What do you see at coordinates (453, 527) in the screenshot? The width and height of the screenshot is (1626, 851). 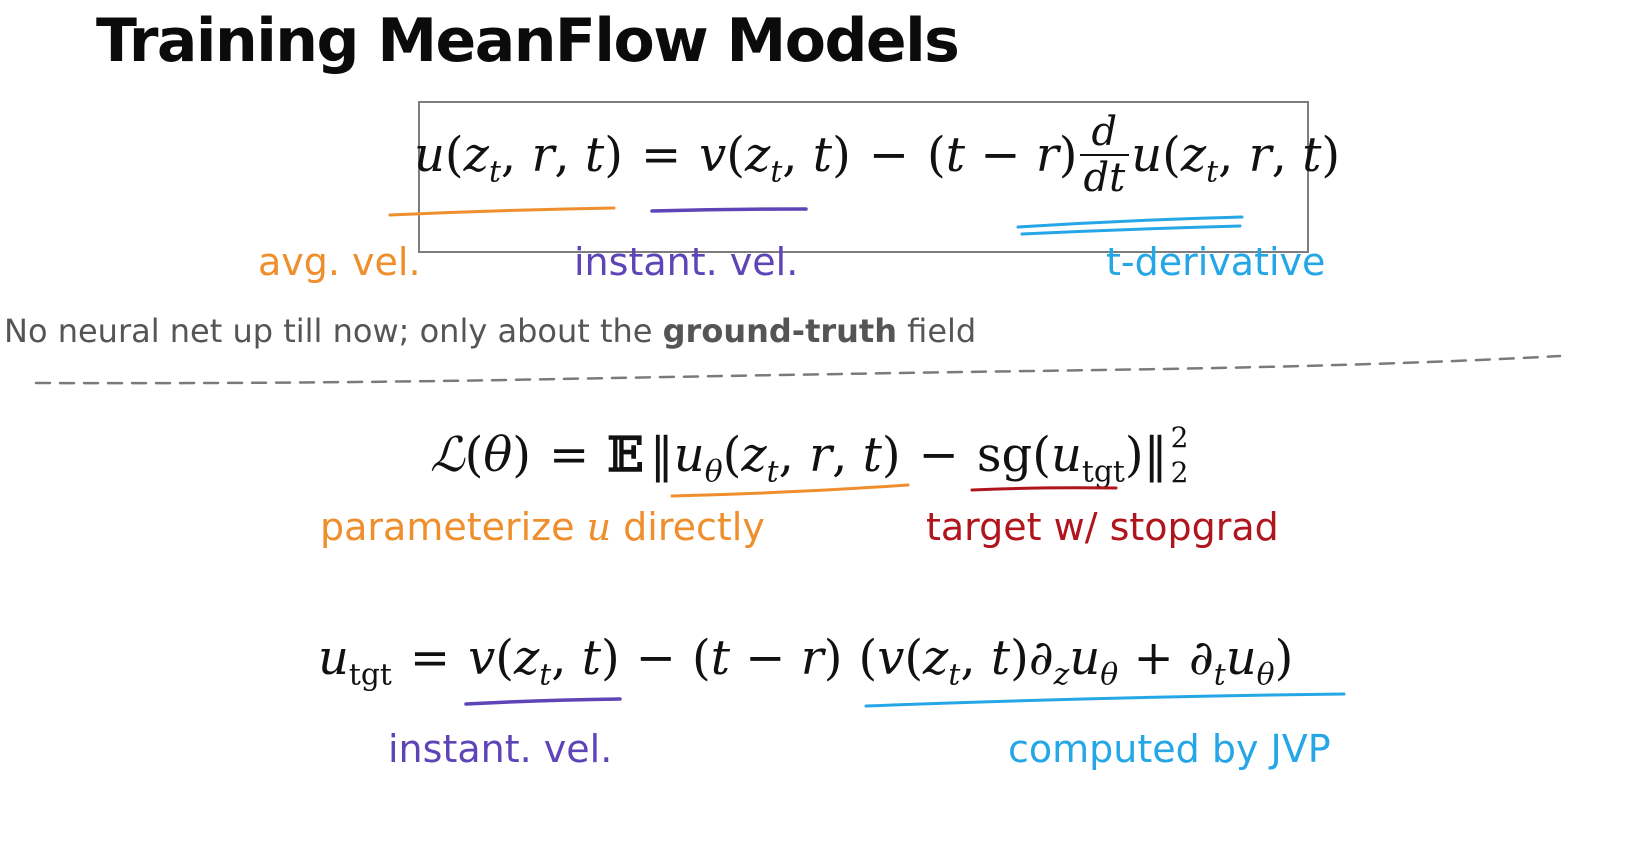 I see `parameterize-pre: parameterize` at bounding box center [453, 527].